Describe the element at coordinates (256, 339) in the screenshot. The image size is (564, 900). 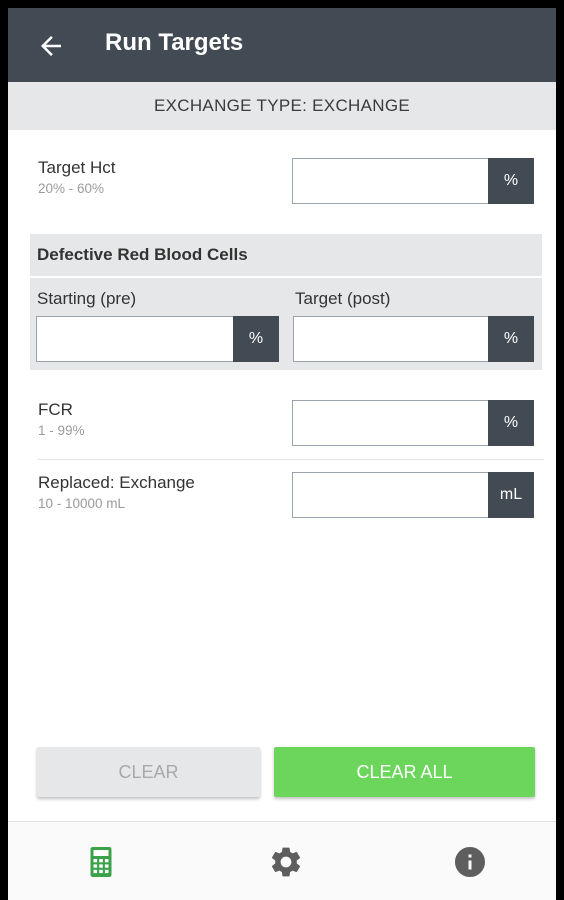
I see `starting-pre-unit: %` at that location.